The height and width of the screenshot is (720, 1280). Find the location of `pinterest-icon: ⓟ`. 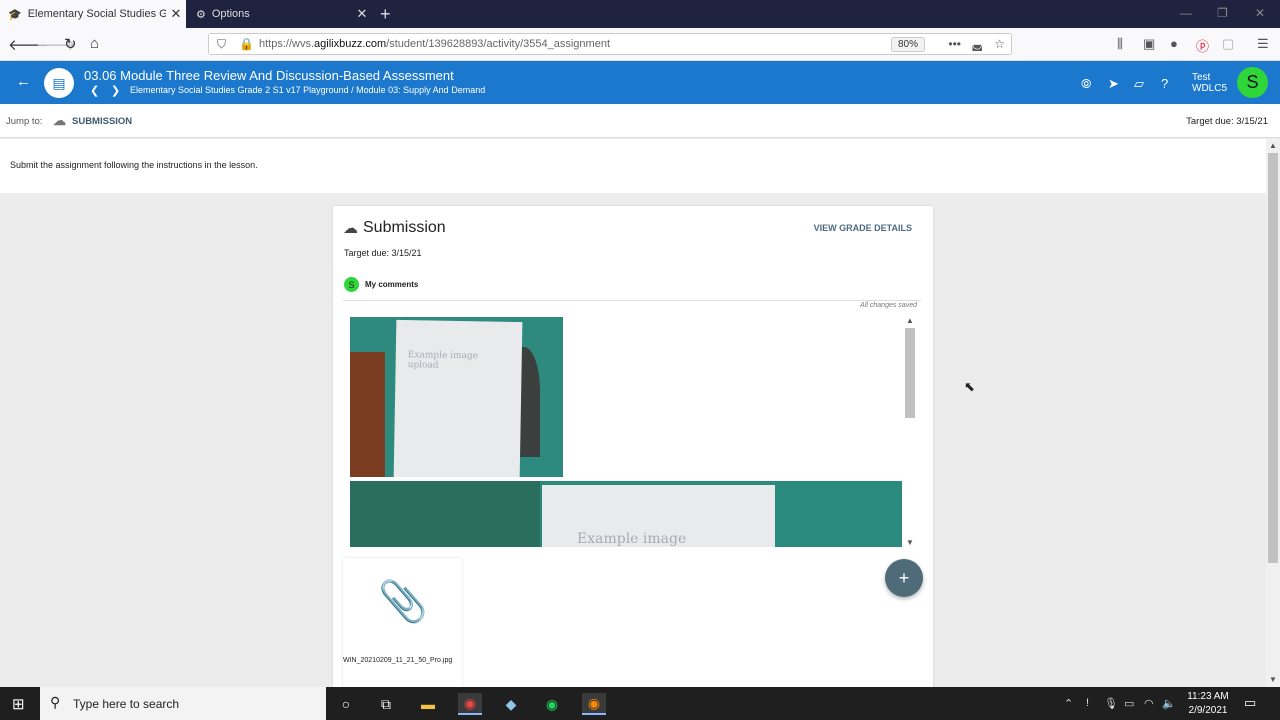

pinterest-icon: ⓟ is located at coordinates (1202, 45).